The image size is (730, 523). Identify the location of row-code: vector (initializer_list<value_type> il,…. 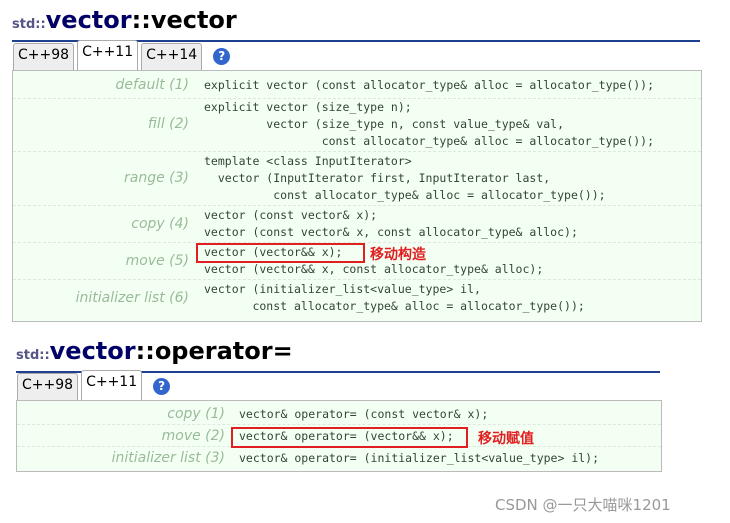
(394, 297).